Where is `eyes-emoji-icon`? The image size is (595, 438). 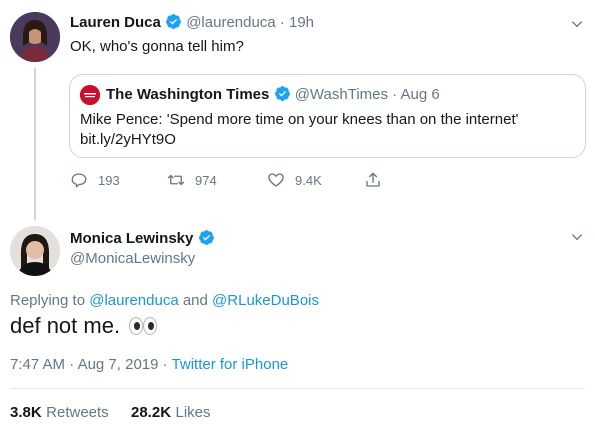
eyes-emoji-icon is located at coordinates (143, 326).